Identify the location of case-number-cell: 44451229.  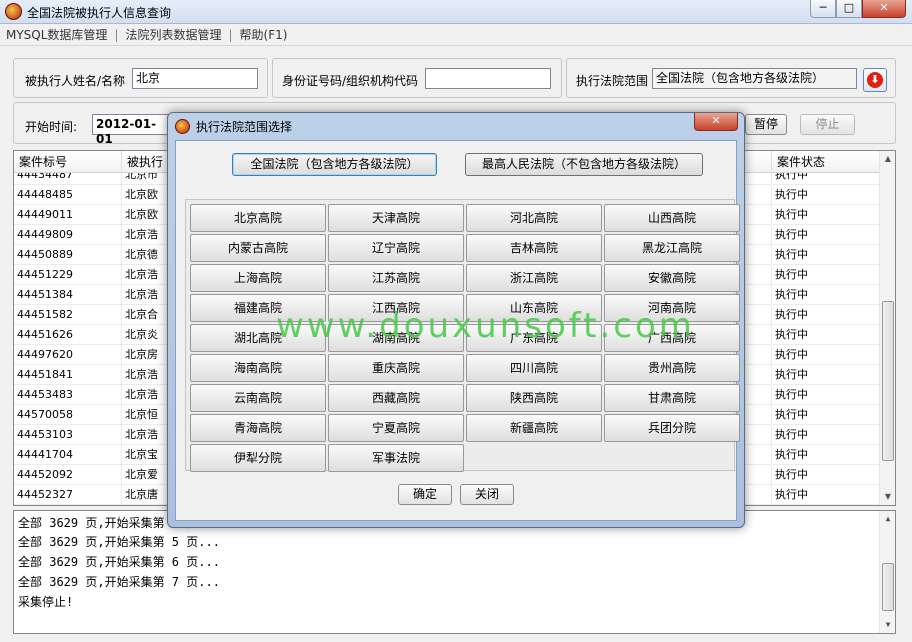
(68, 275).